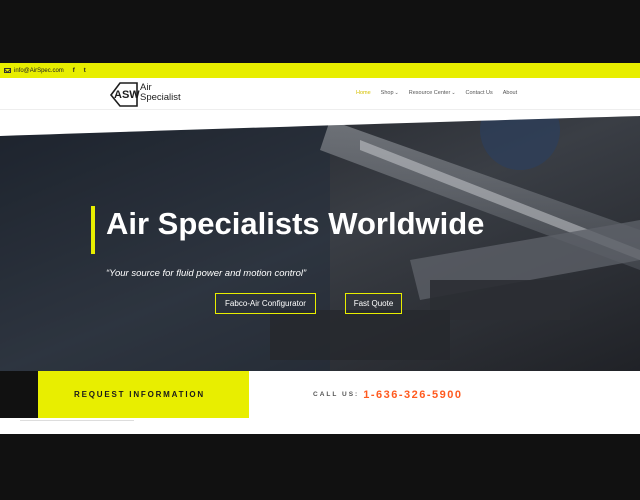  I want to click on brand-name: Air Specialist, so click(160, 92).